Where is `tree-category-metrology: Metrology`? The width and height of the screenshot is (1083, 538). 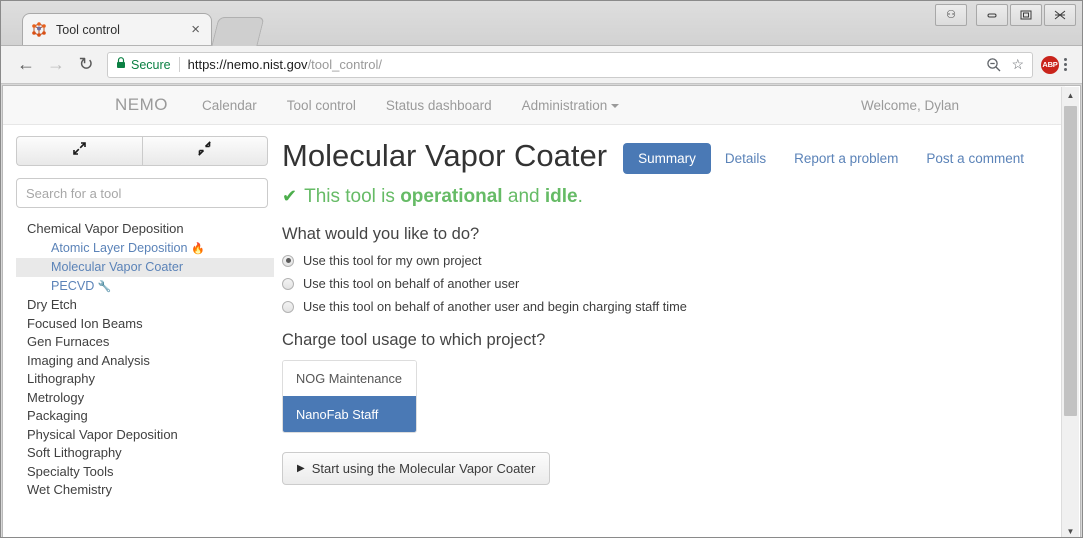 tree-category-metrology: Metrology is located at coordinates (145, 398).